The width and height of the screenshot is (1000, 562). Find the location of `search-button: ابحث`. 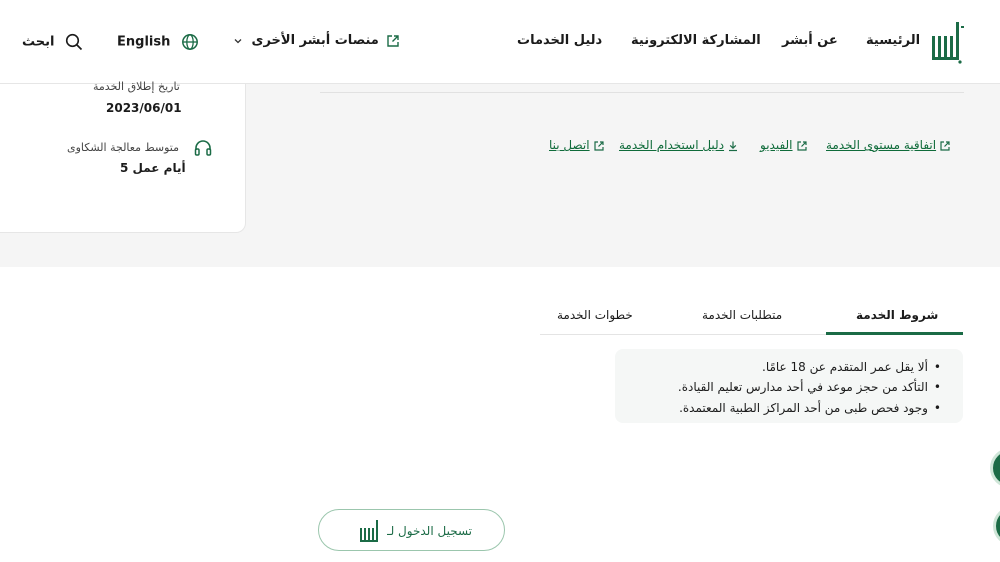

search-button: ابحث is located at coordinates (52, 42).